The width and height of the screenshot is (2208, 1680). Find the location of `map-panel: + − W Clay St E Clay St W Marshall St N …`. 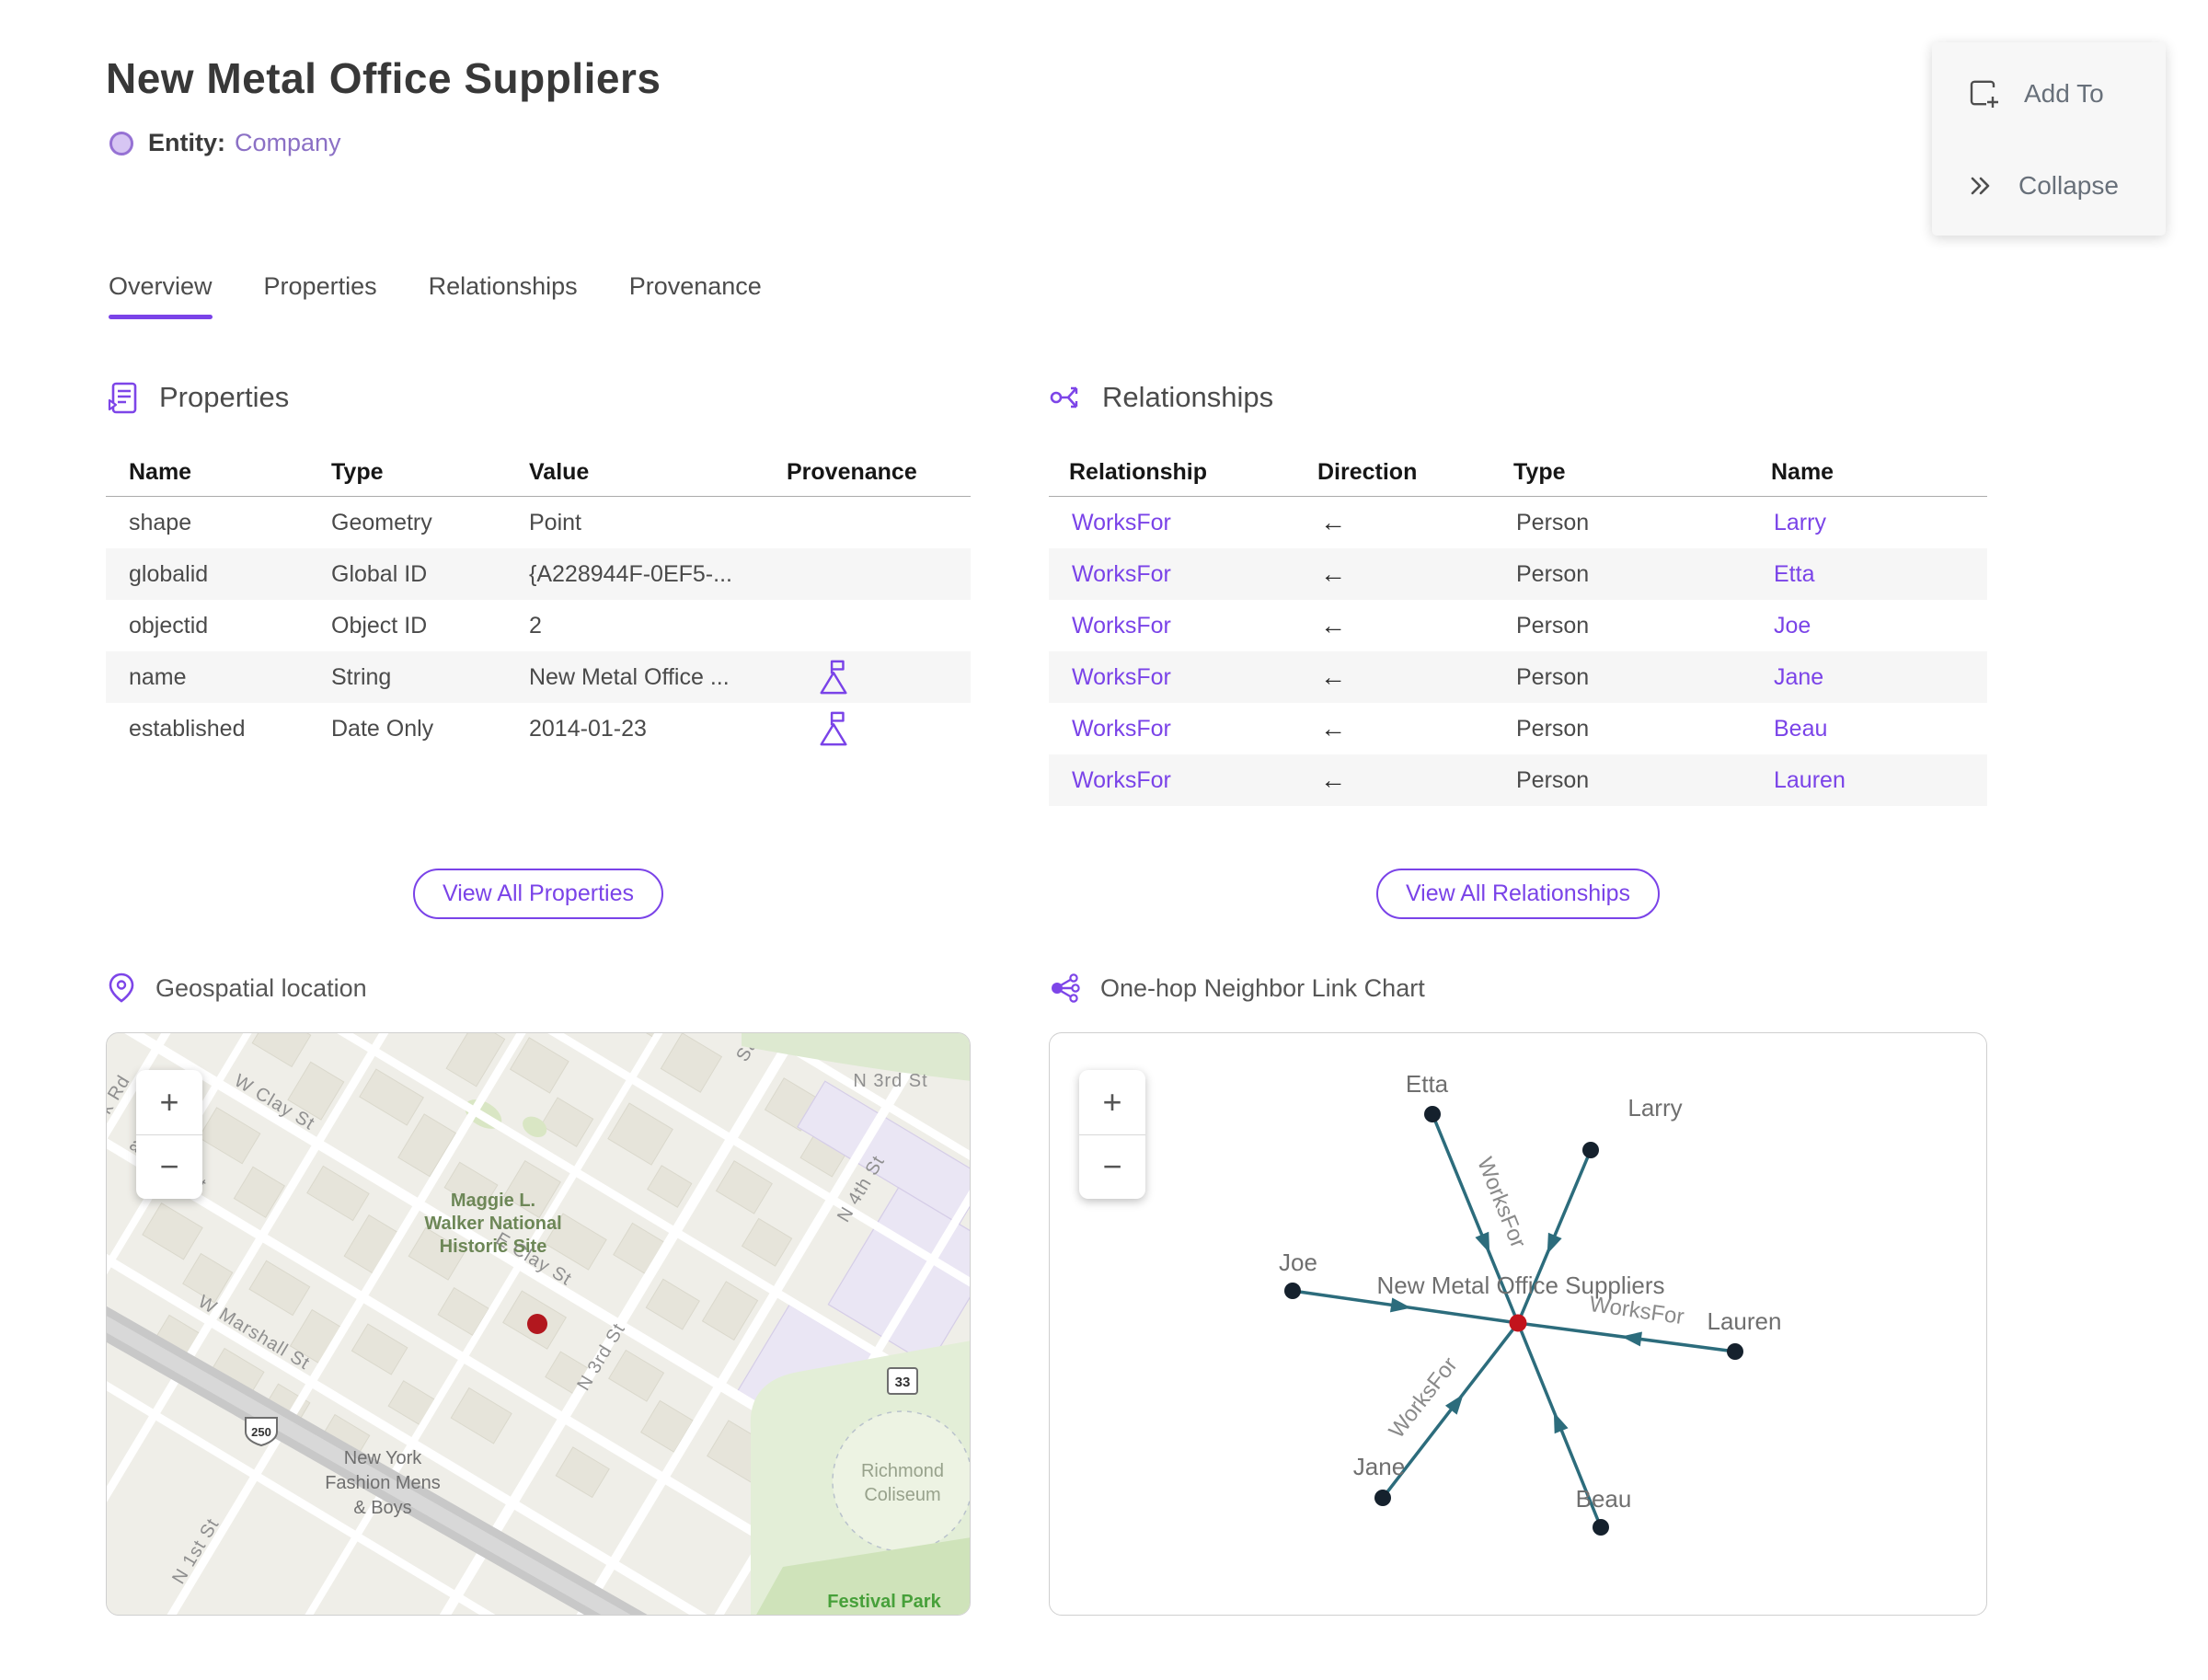

map-panel: + − W Clay St E Clay St W Marshall St N … is located at coordinates (538, 1324).